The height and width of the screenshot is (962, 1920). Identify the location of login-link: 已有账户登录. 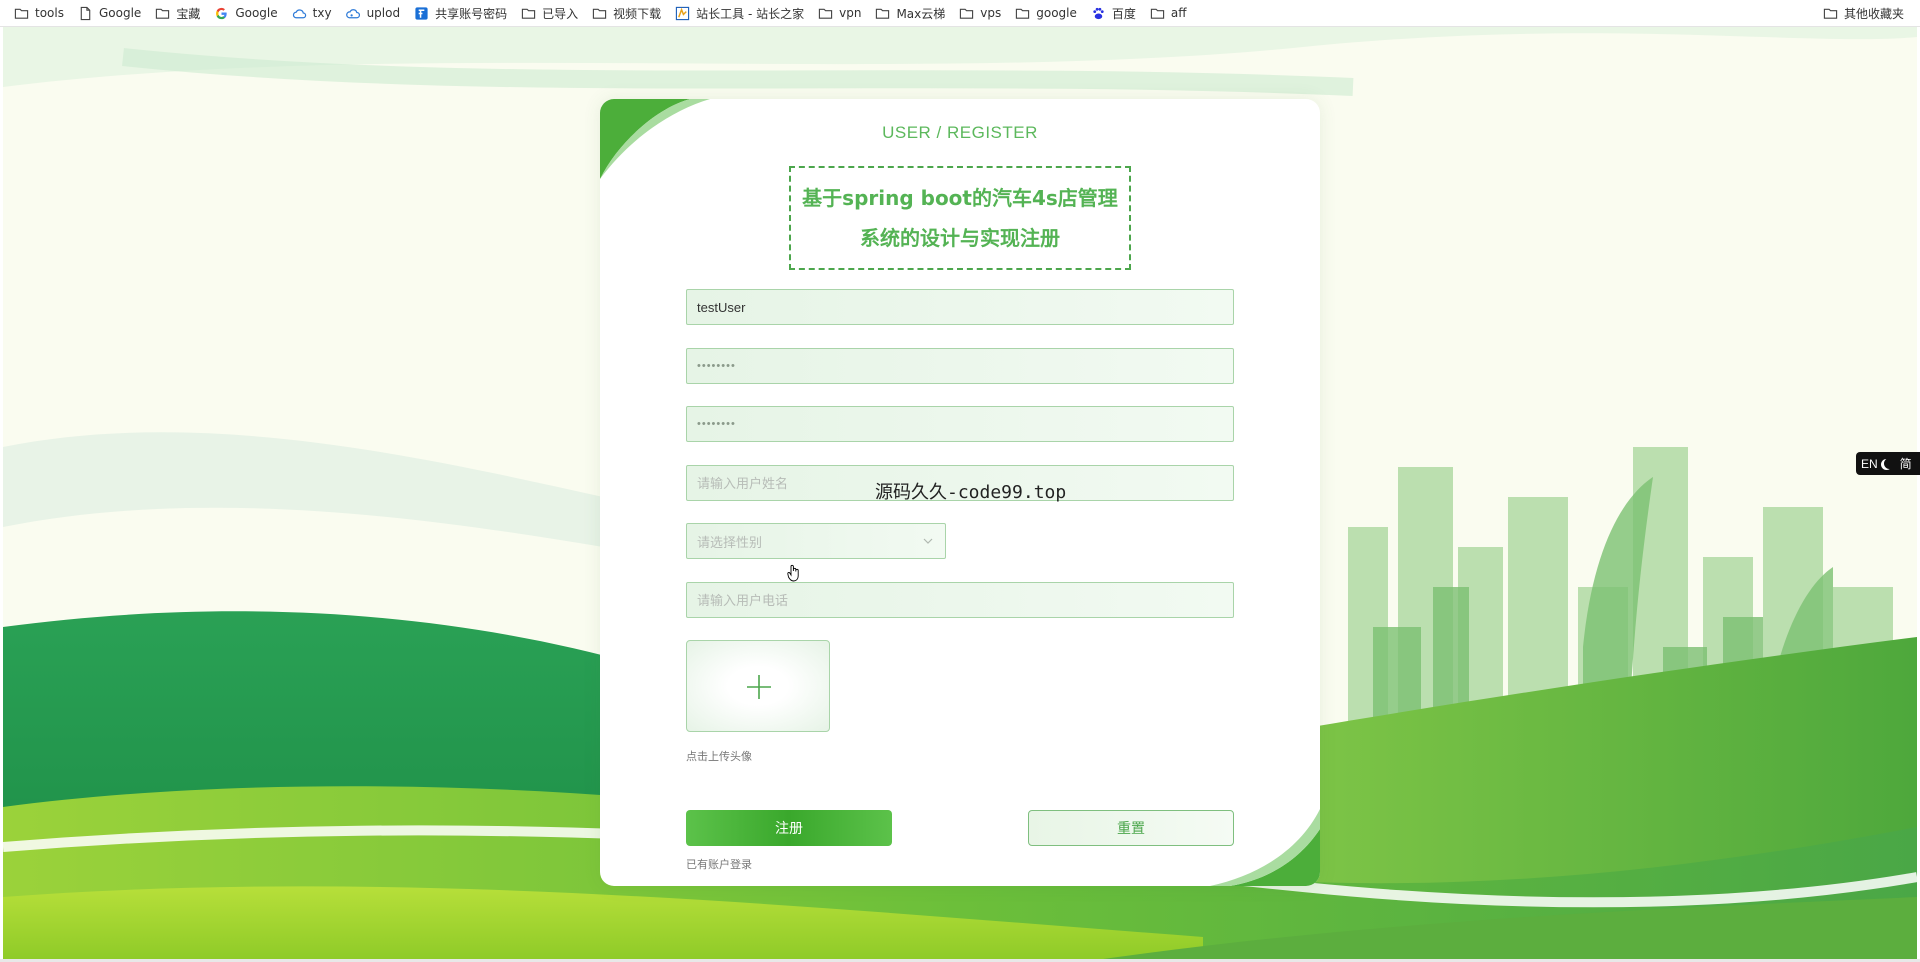
(719, 864).